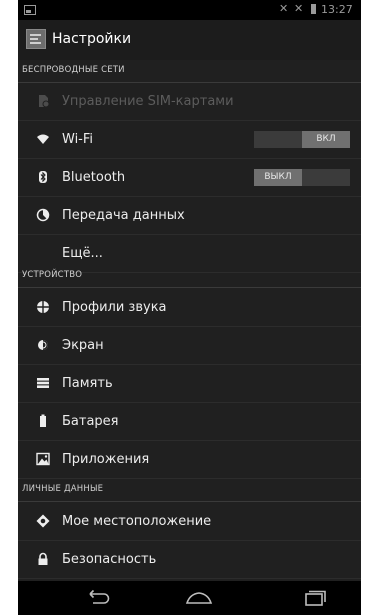 This screenshot has height=615, width=376. What do you see at coordinates (189, 422) in the screenshot?
I see `settings-item-battery: Батарея` at bounding box center [189, 422].